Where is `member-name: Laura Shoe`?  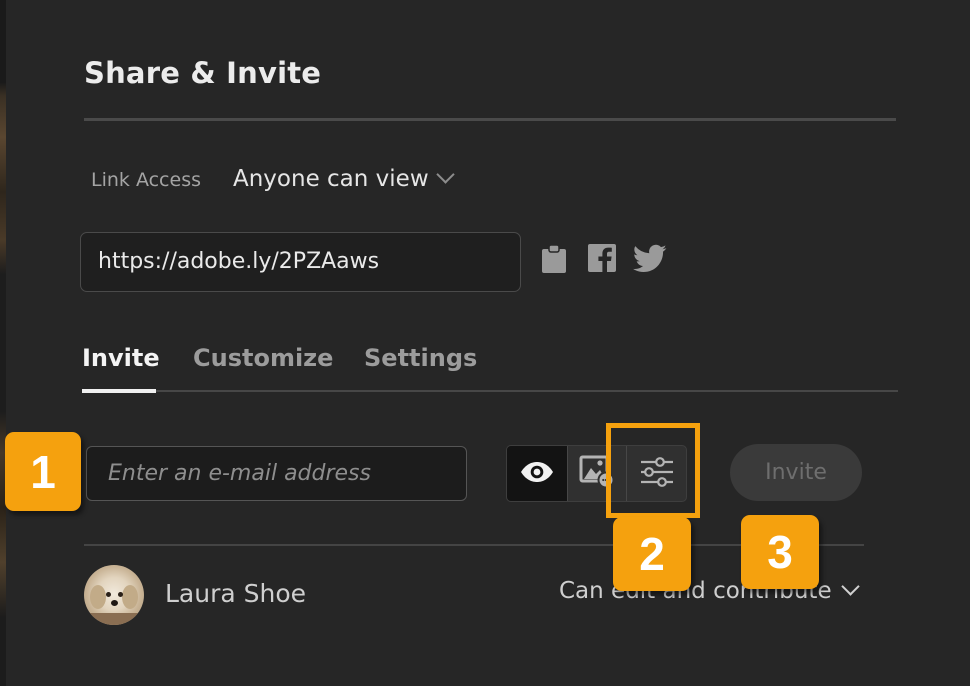 member-name: Laura Shoe is located at coordinates (236, 593).